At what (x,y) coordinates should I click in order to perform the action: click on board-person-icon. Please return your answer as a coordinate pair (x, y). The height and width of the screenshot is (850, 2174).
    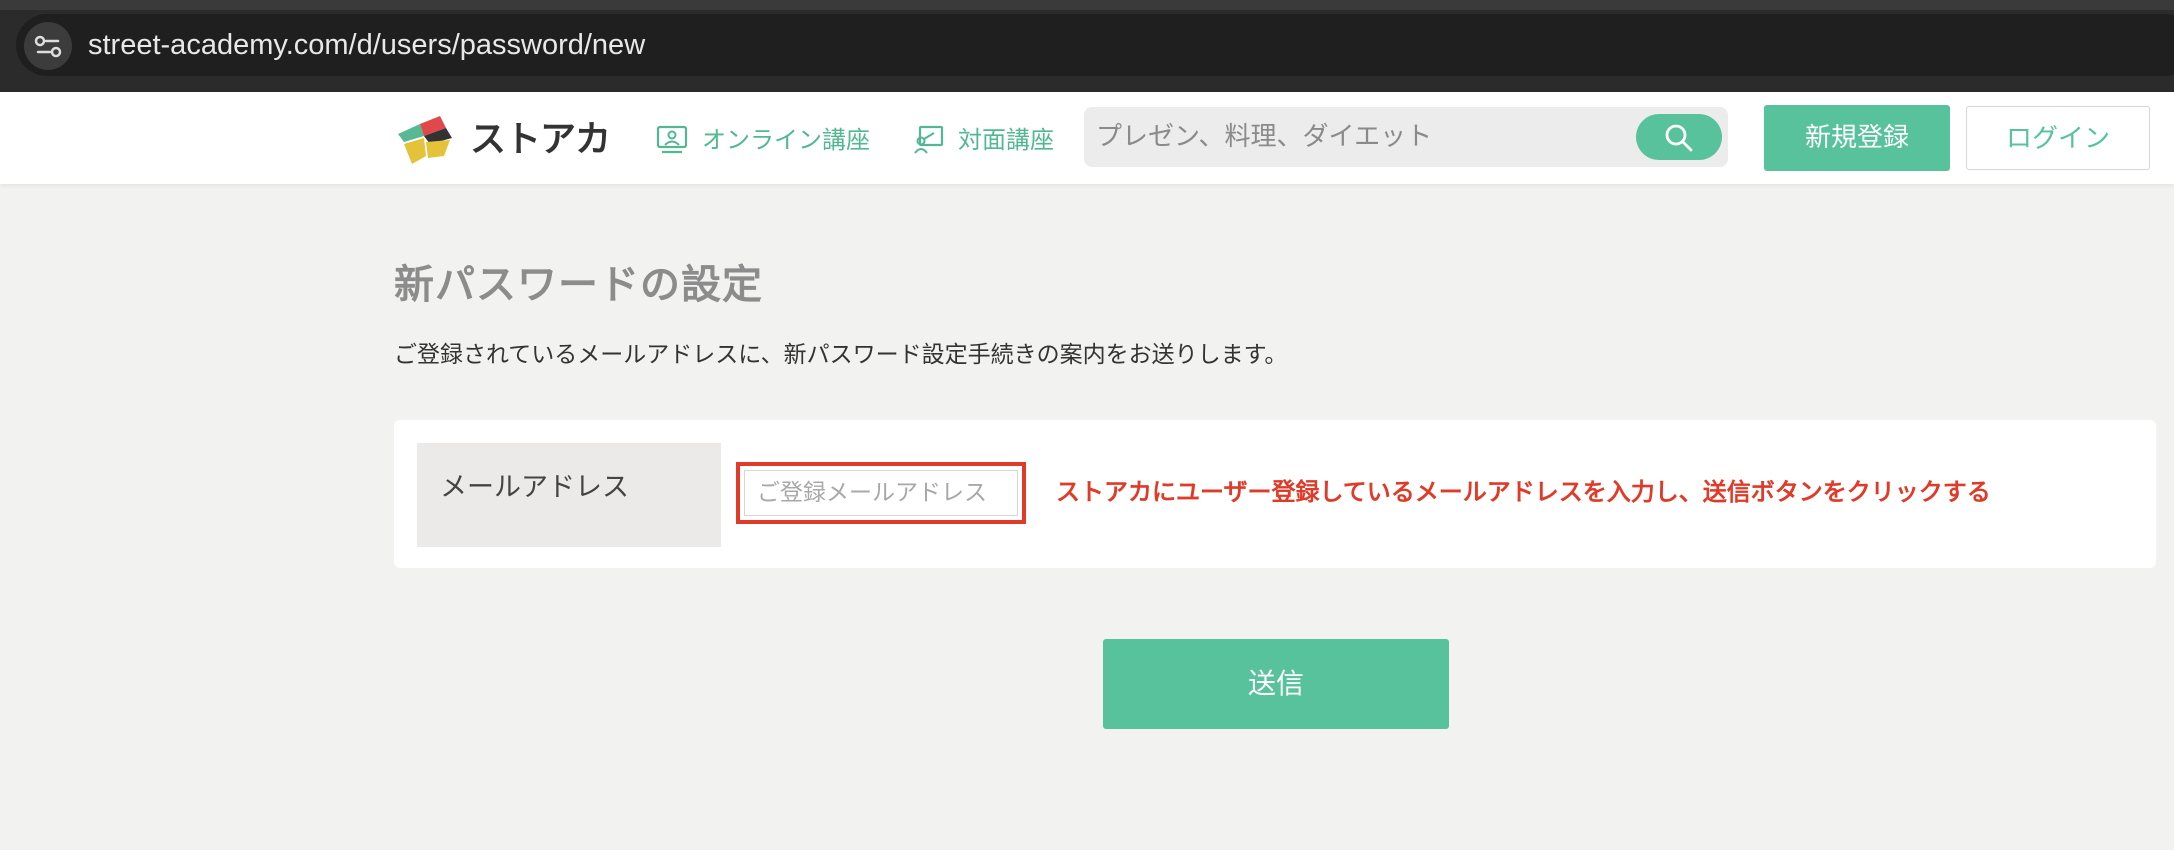
    Looking at the image, I should click on (929, 139).